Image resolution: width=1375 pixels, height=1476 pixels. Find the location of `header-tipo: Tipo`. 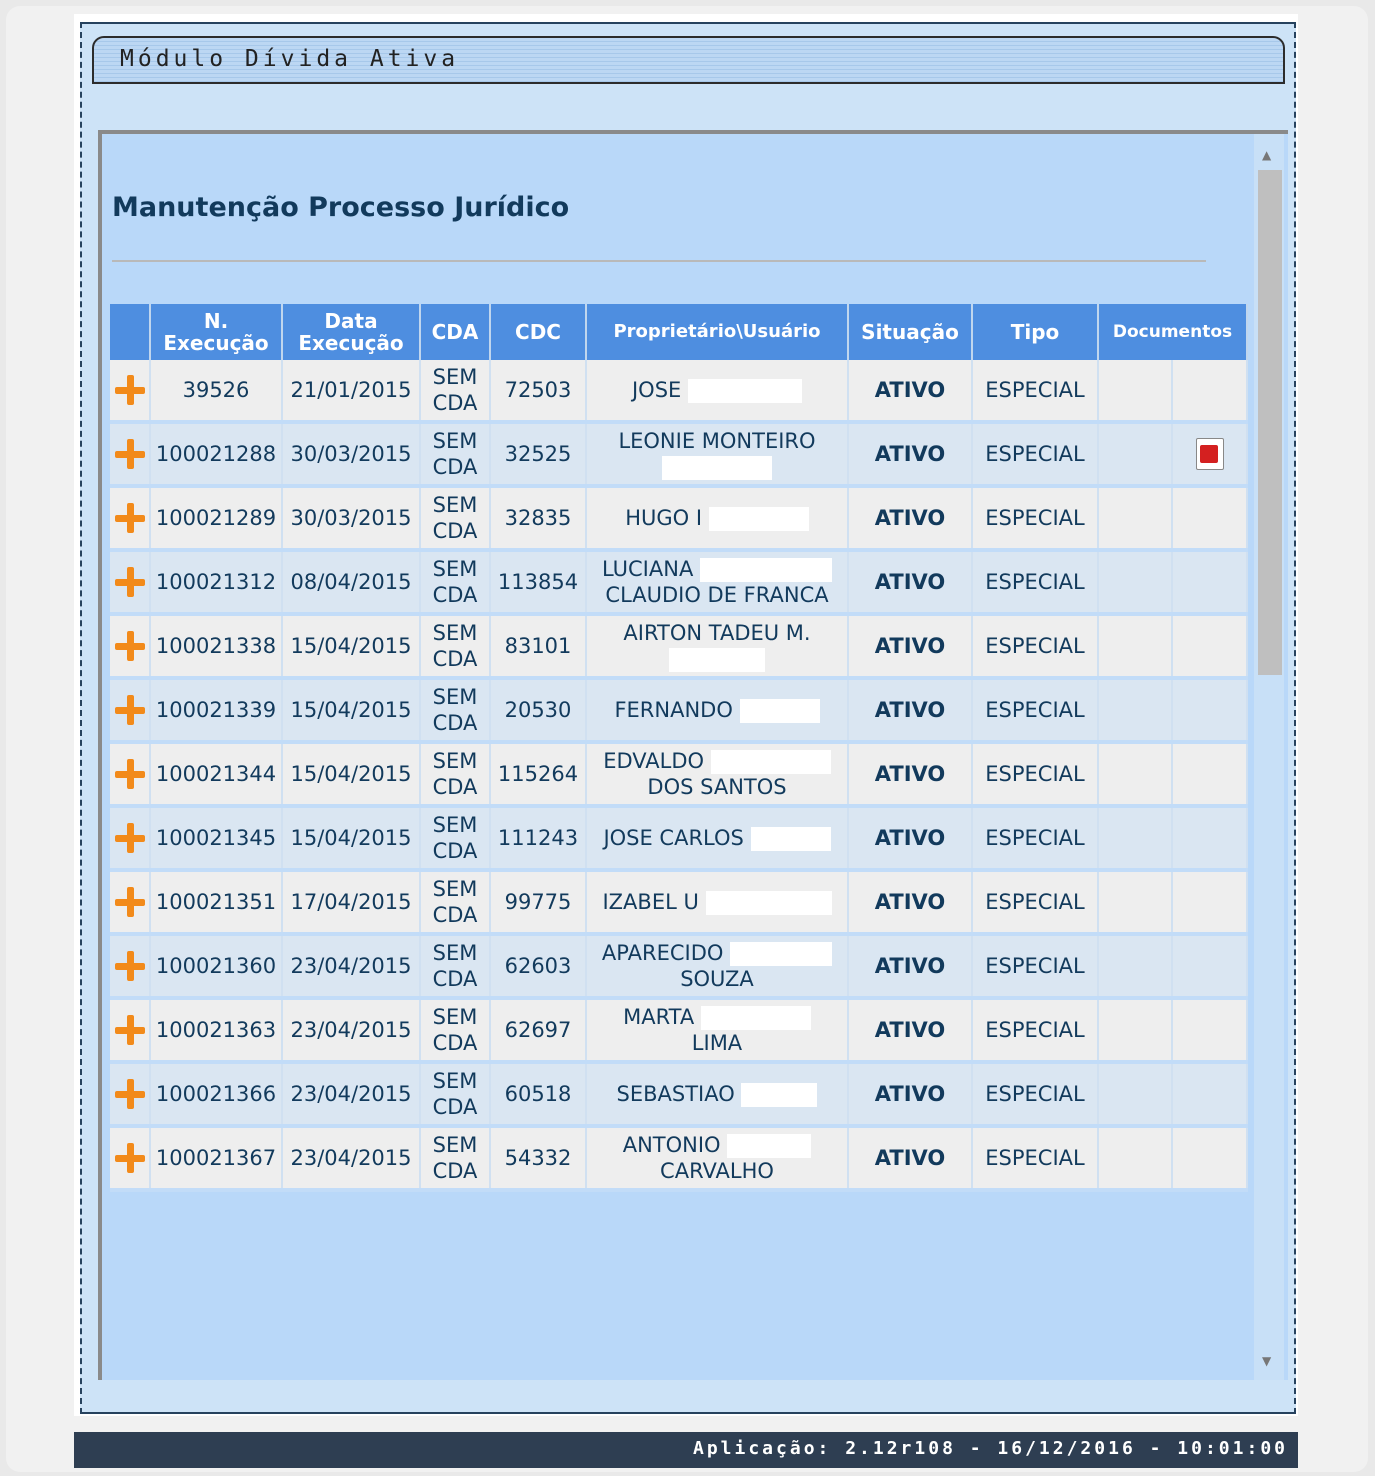

header-tipo: Tipo is located at coordinates (1035, 332).